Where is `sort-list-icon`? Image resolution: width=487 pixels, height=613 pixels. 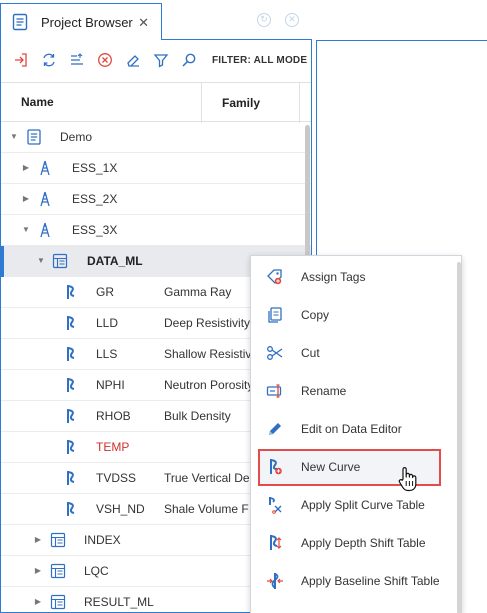 sort-list-icon is located at coordinates (77, 60).